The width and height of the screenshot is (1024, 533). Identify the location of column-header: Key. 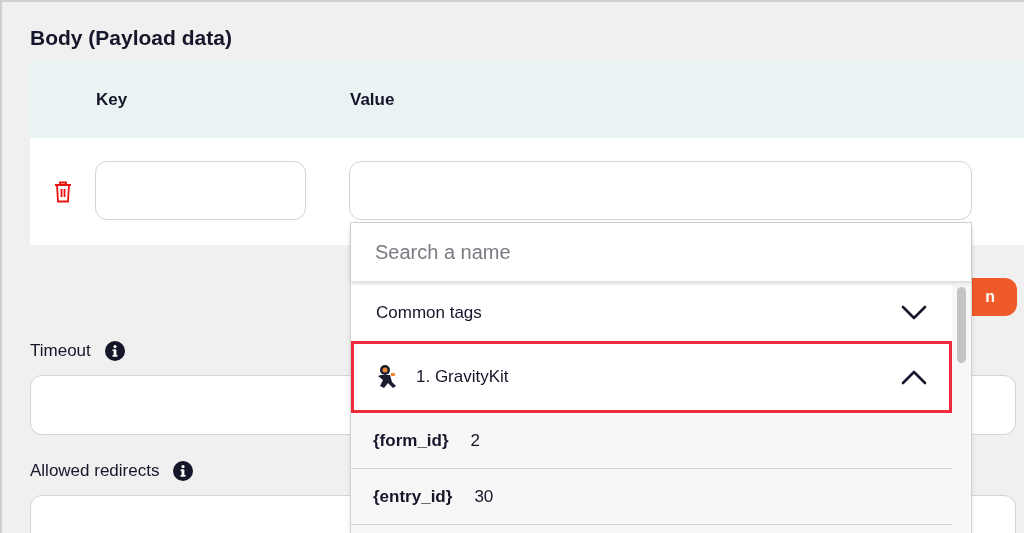
(112, 100).